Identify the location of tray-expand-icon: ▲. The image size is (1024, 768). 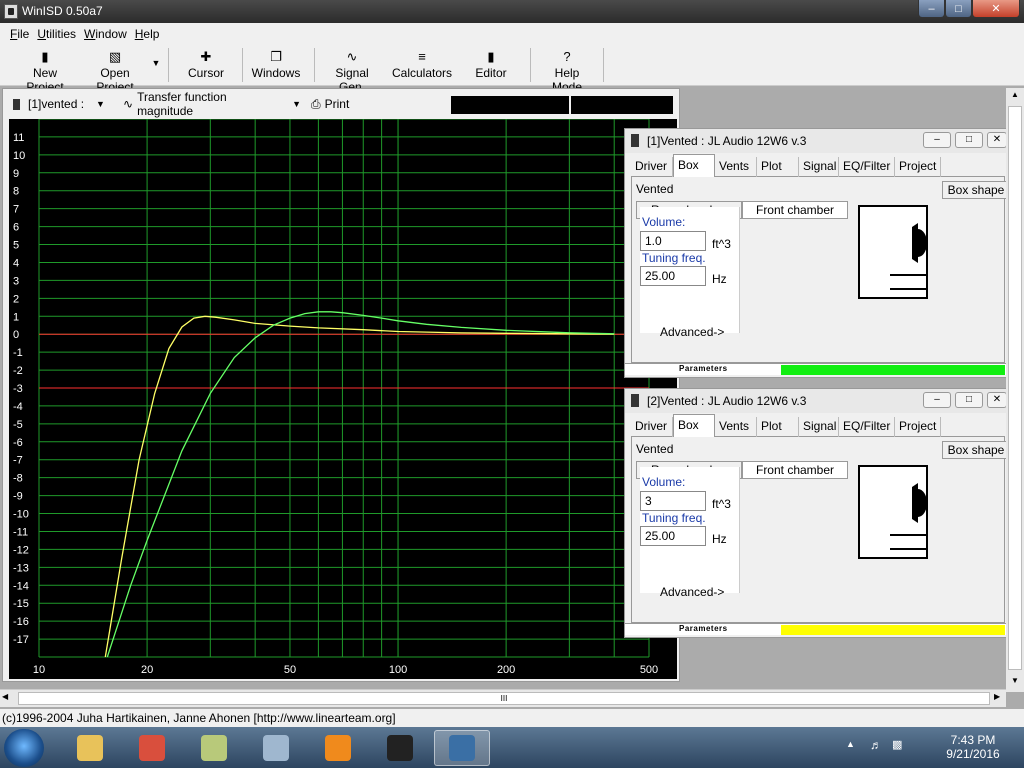
(850, 744).